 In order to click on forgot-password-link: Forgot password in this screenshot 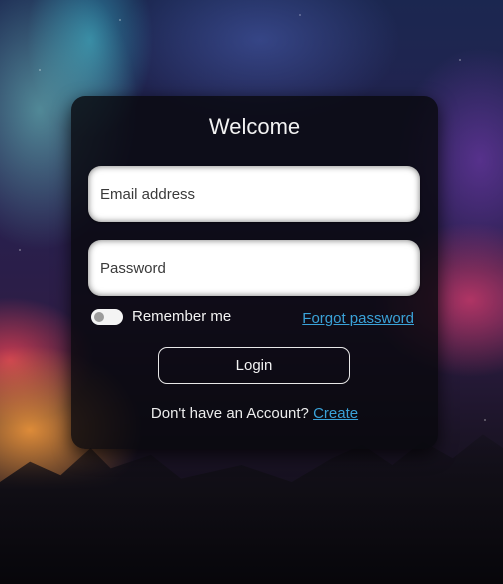, I will do `click(358, 318)`.